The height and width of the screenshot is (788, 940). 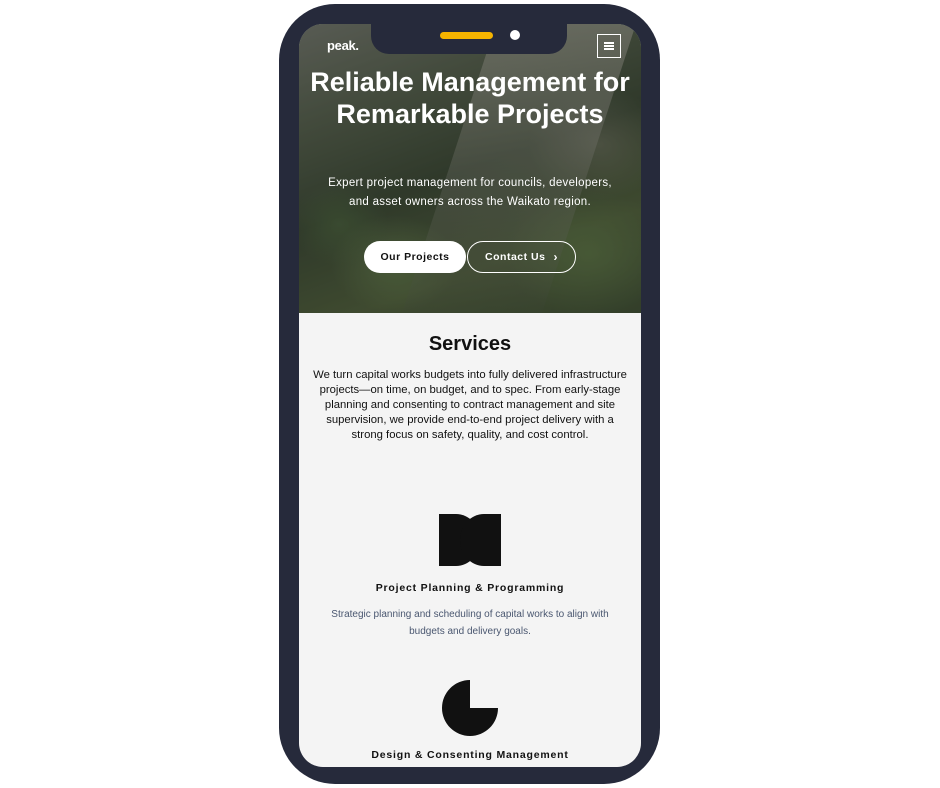 What do you see at coordinates (470, 708) in the screenshot?
I see `consenting-icon` at bounding box center [470, 708].